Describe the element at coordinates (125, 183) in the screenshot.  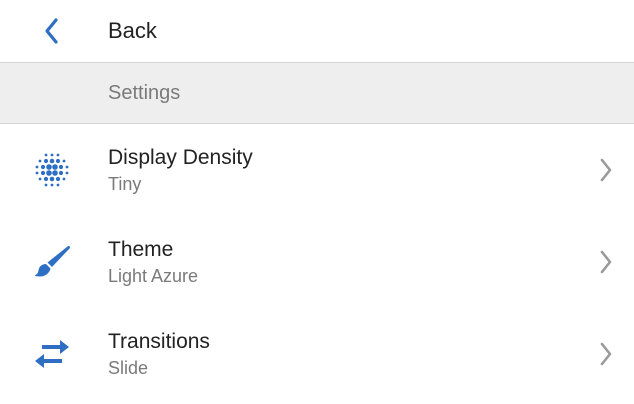
I see `settings-item-value: Tiny` at that location.